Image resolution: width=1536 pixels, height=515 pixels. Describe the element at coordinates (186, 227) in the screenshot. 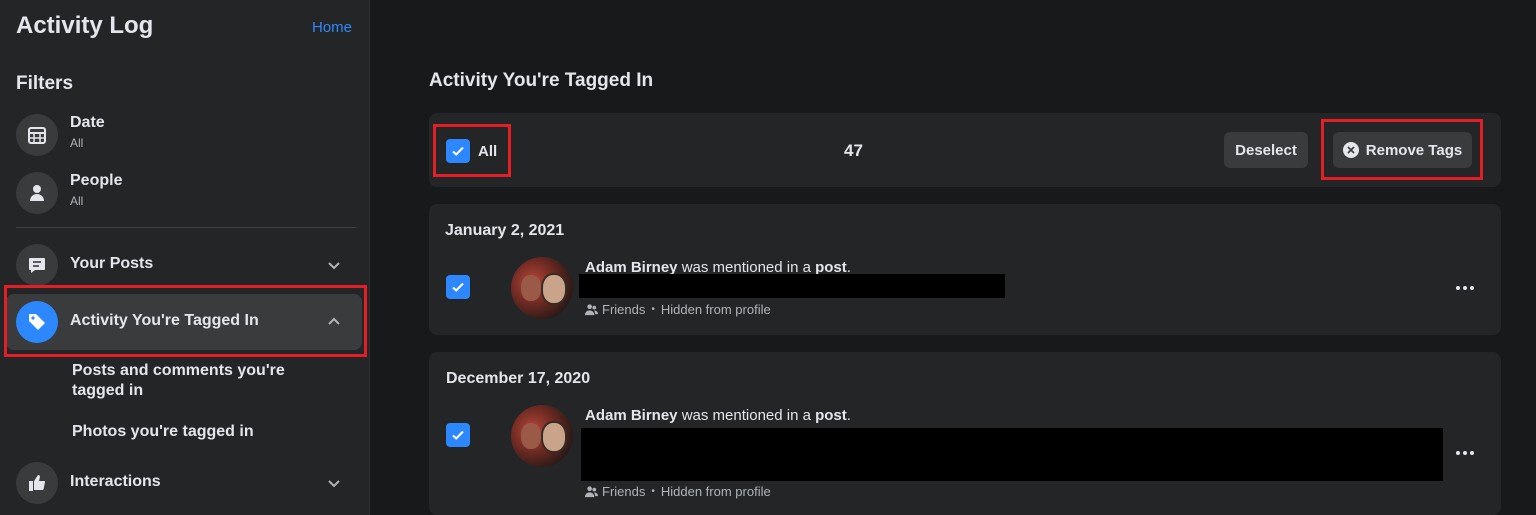

I see `sidebar-divider` at that location.